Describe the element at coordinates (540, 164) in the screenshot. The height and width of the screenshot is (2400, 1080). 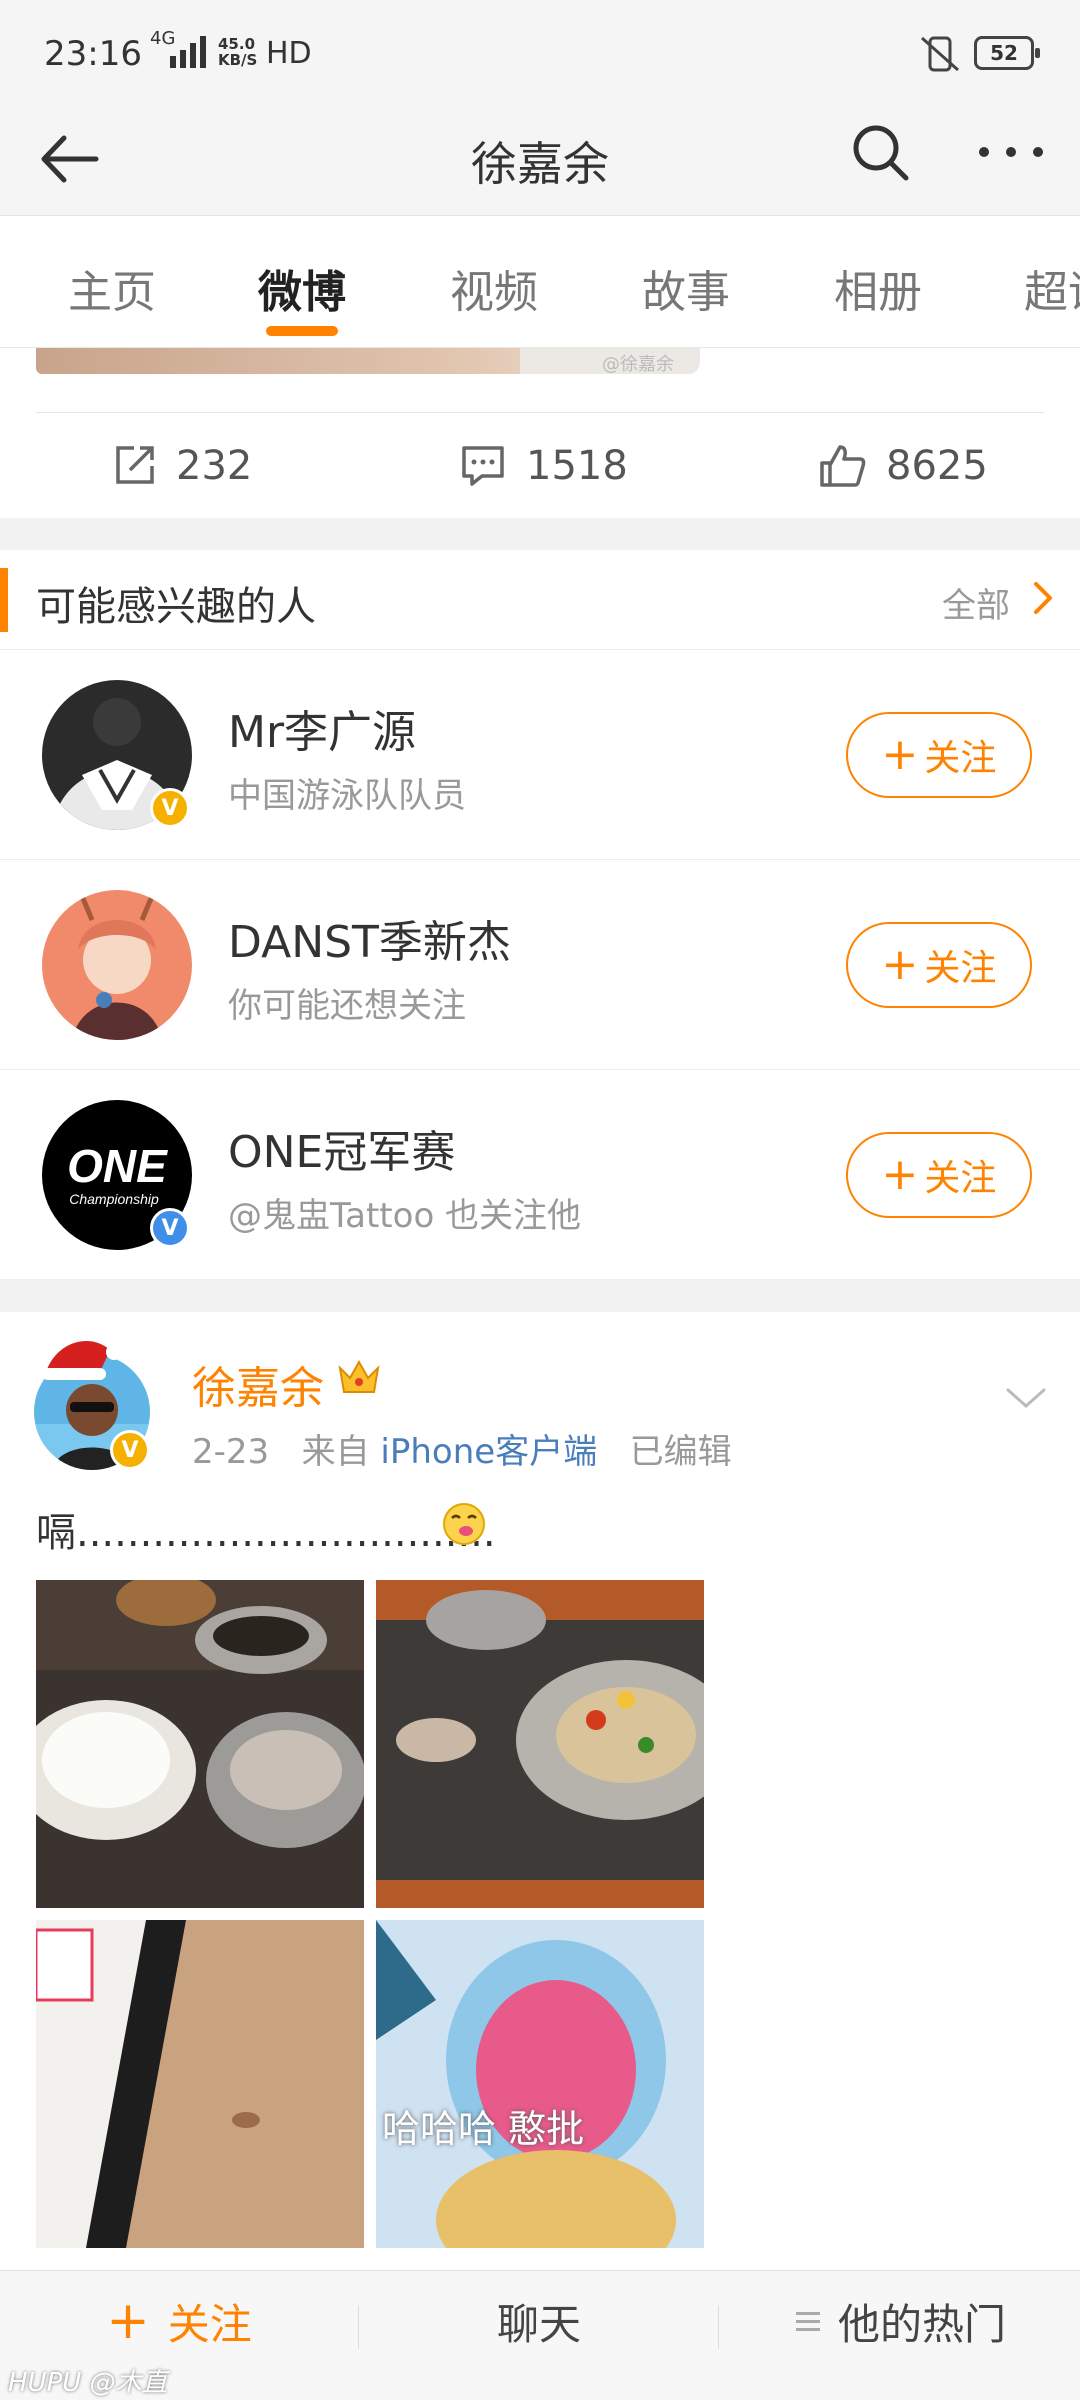
I see `page-title: 徐嘉余` at that location.